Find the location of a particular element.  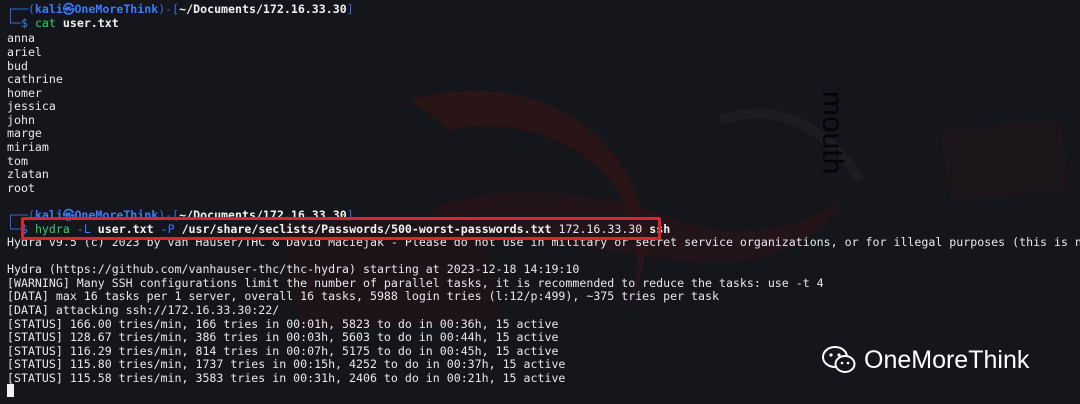

watermark-text: OneMoreThink is located at coordinates (947, 359).